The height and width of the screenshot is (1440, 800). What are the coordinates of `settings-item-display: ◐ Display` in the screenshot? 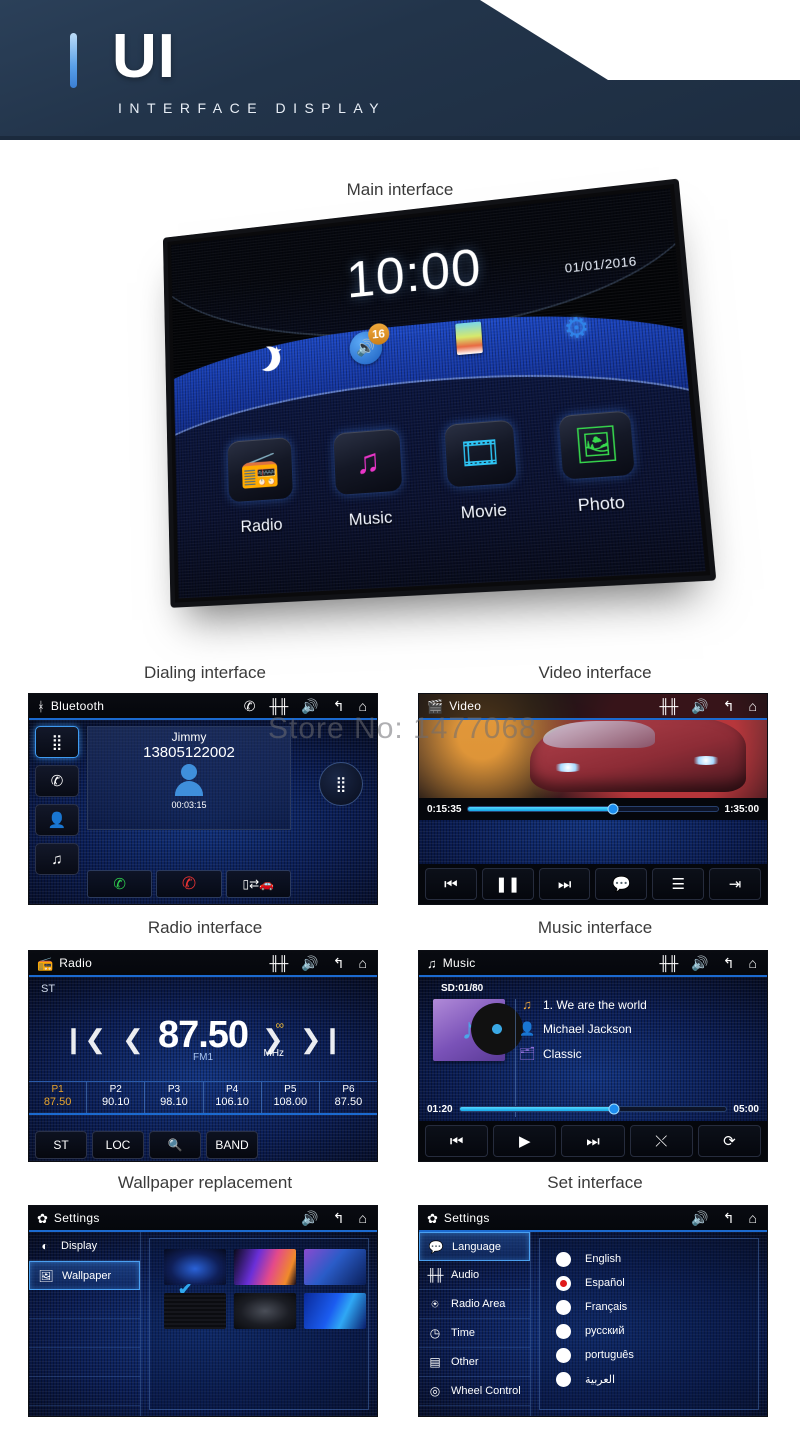 It's located at (84, 1246).